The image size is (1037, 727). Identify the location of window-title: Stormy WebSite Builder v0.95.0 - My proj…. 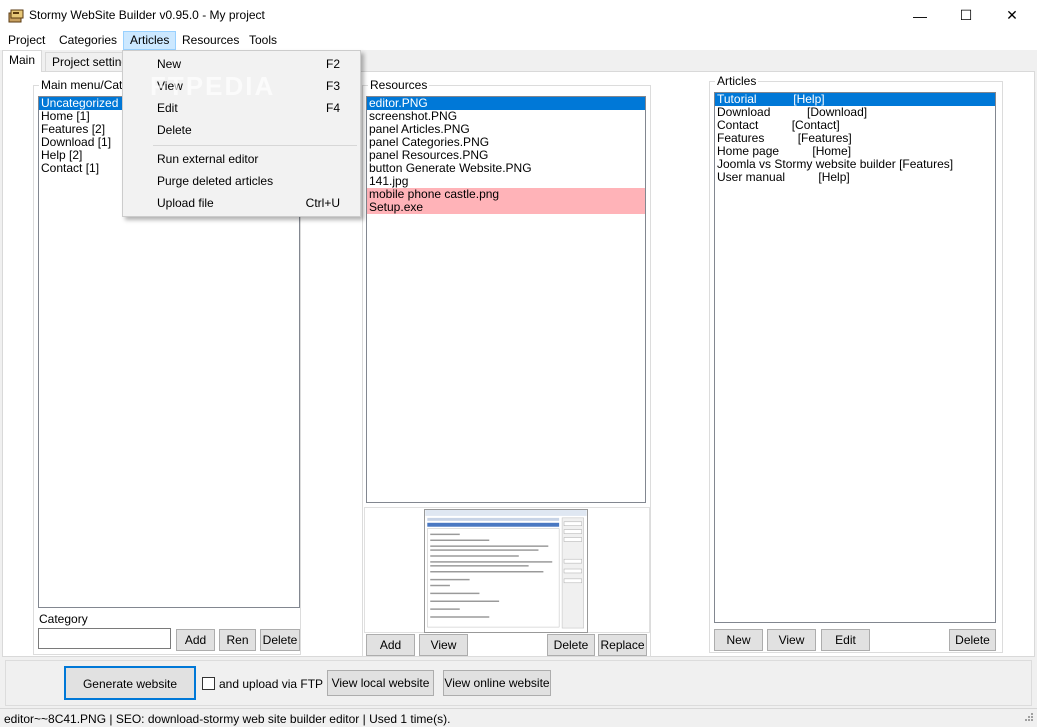
(147, 15).